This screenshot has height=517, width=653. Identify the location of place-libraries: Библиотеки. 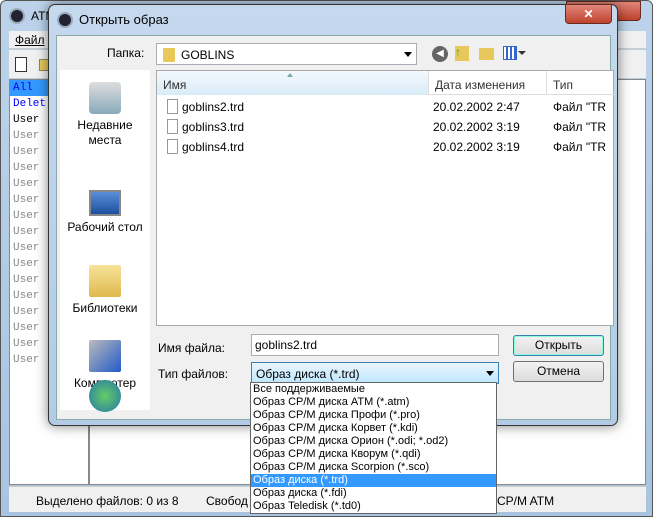
(105, 290).